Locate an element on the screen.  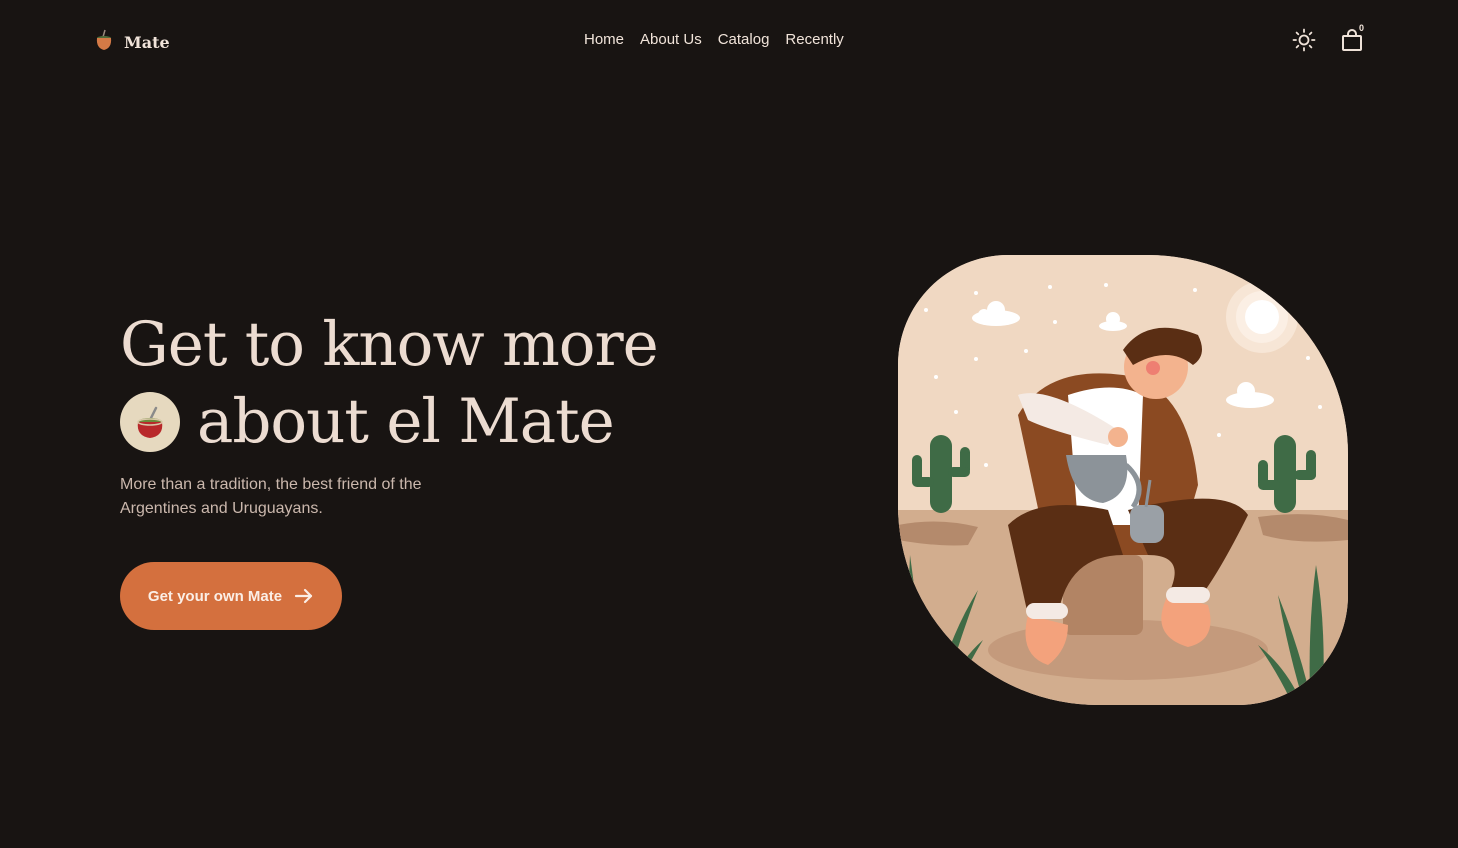
get-mate-button: Get your own Mate is located at coordinates (231, 596).